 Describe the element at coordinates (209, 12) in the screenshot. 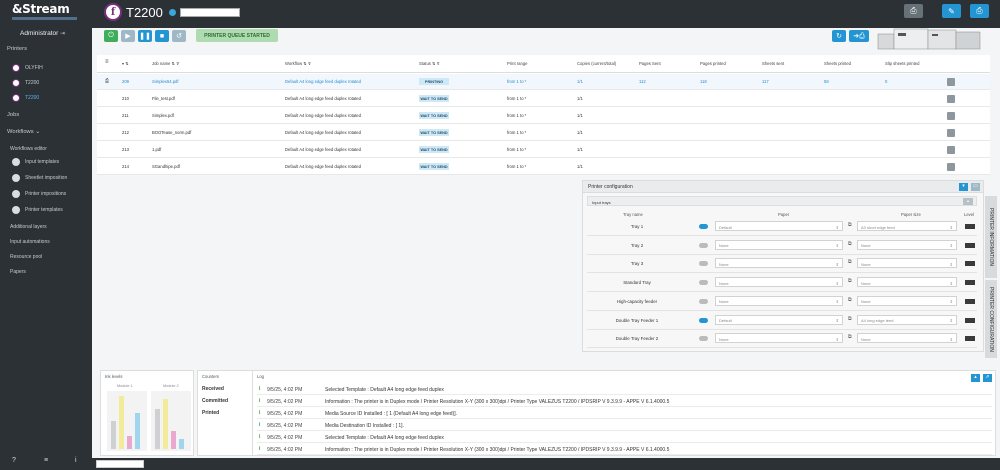

I see `printer-selector-field` at that location.